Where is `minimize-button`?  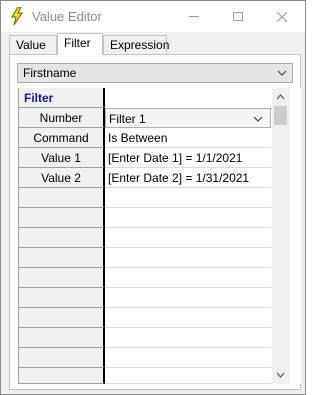 minimize-button is located at coordinates (194, 16).